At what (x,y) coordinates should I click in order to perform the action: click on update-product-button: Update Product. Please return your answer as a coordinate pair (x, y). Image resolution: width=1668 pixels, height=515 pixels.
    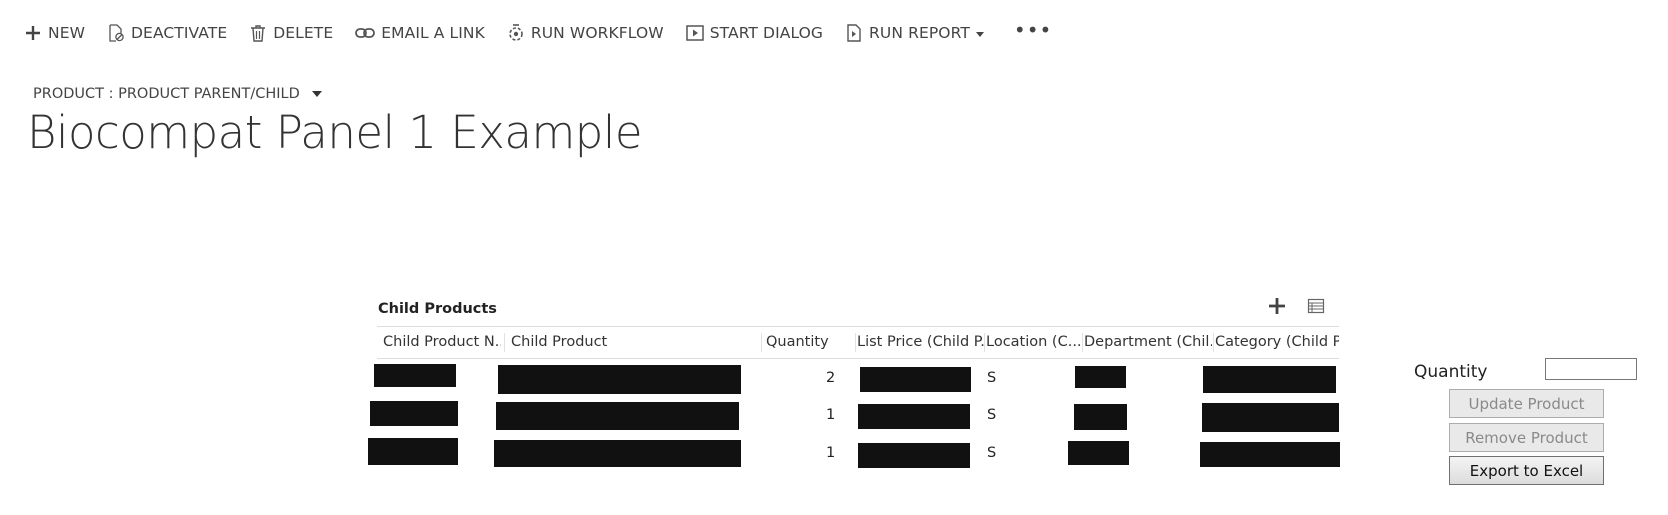
    Looking at the image, I should click on (1526, 403).